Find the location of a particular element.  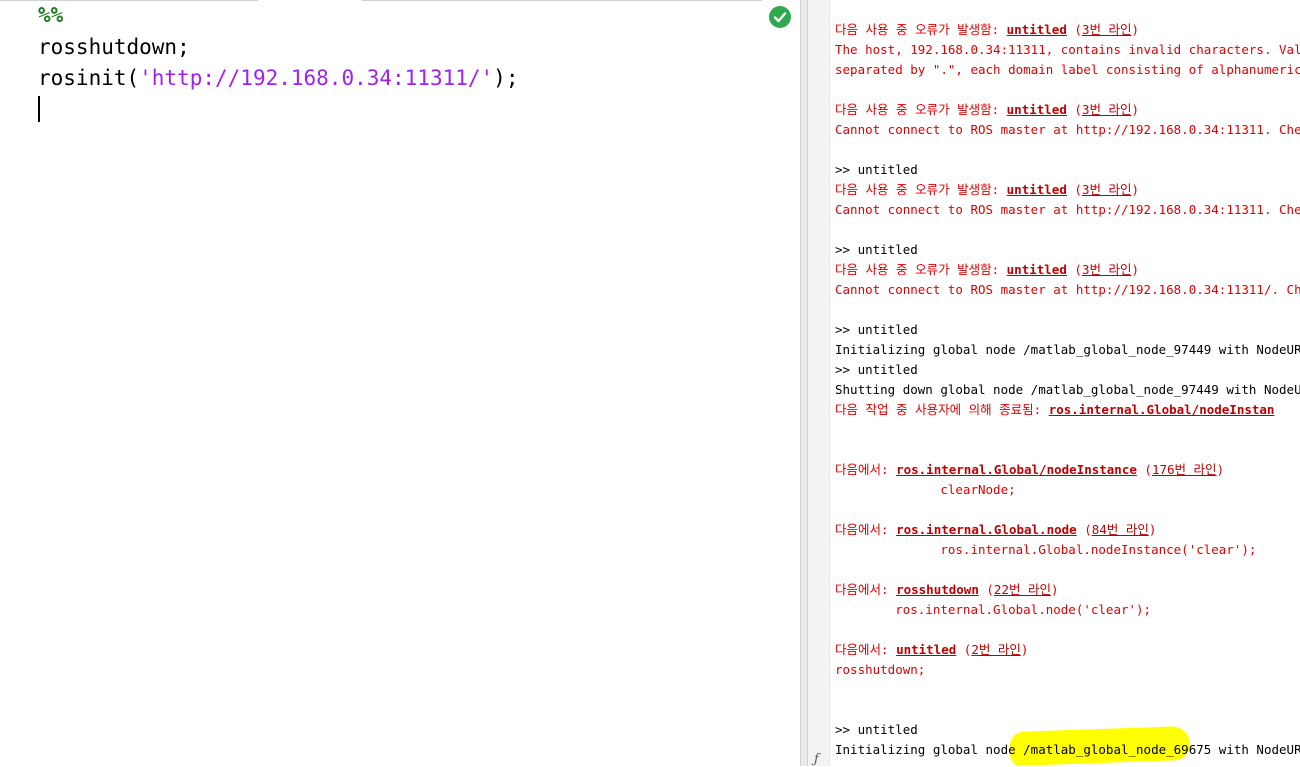

line-ref-link: 2번 라인 is located at coordinates (996, 649).